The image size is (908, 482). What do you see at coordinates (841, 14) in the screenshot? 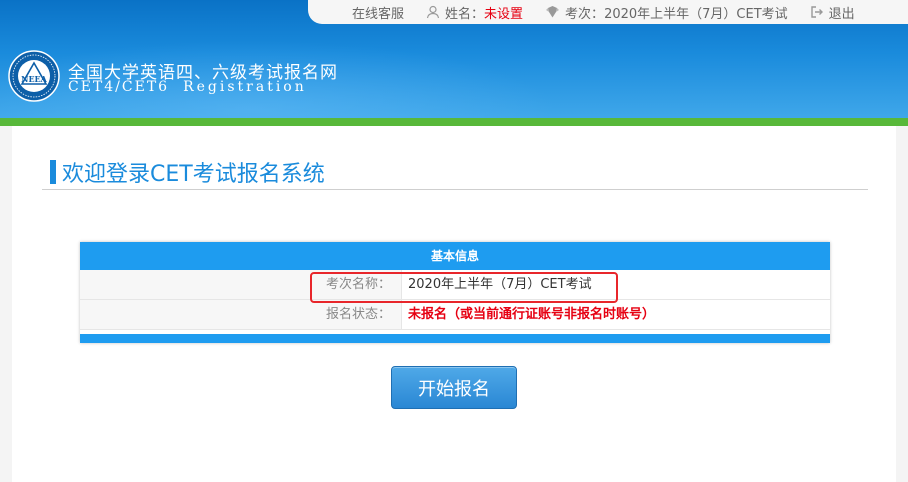
I see `logout-label: 退出` at bounding box center [841, 14].